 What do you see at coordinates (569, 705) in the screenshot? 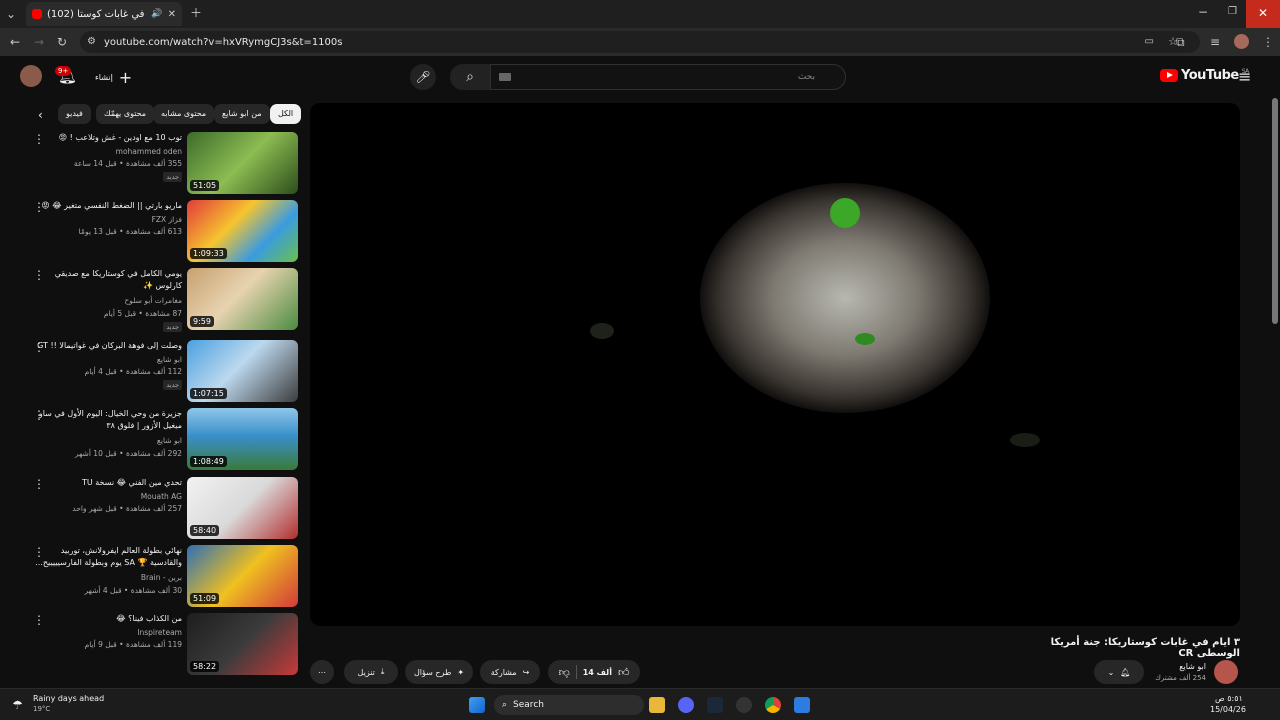
I see `taskbar-search: ⌕ Search` at bounding box center [569, 705].